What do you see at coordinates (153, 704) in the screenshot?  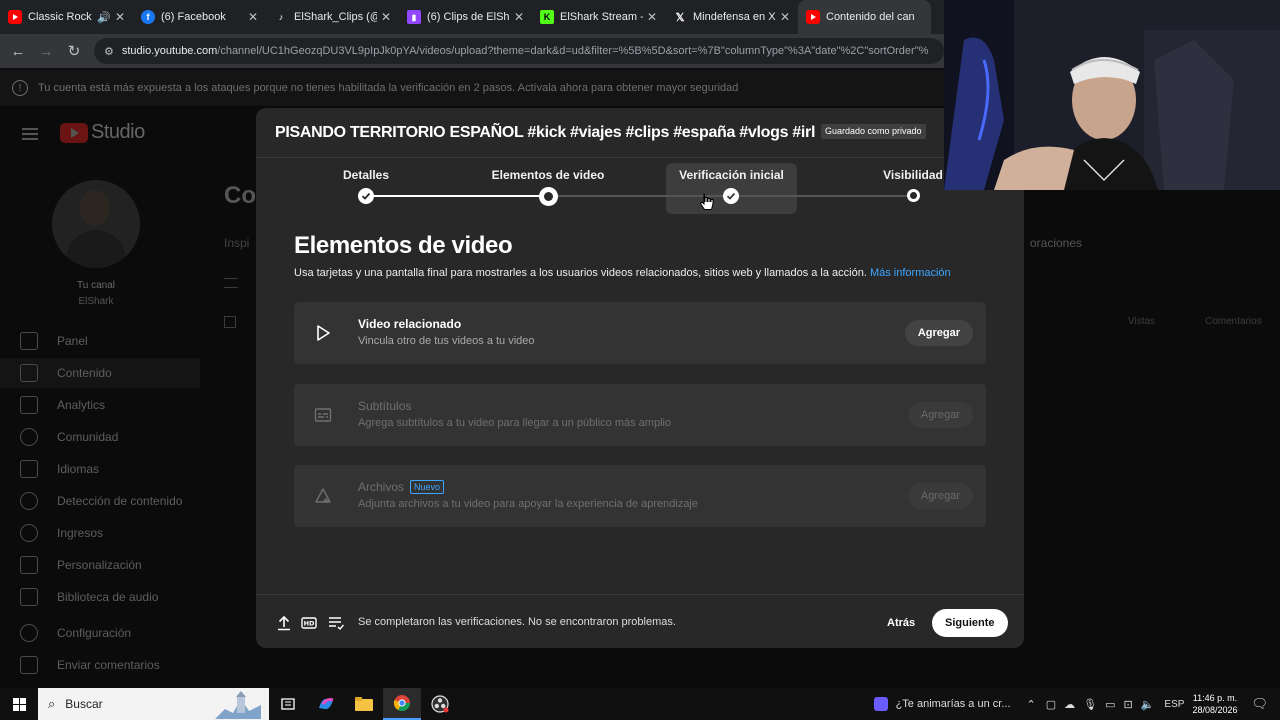 I see `taskbar-search: ⌕ Buscar` at bounding box center [153, 704].